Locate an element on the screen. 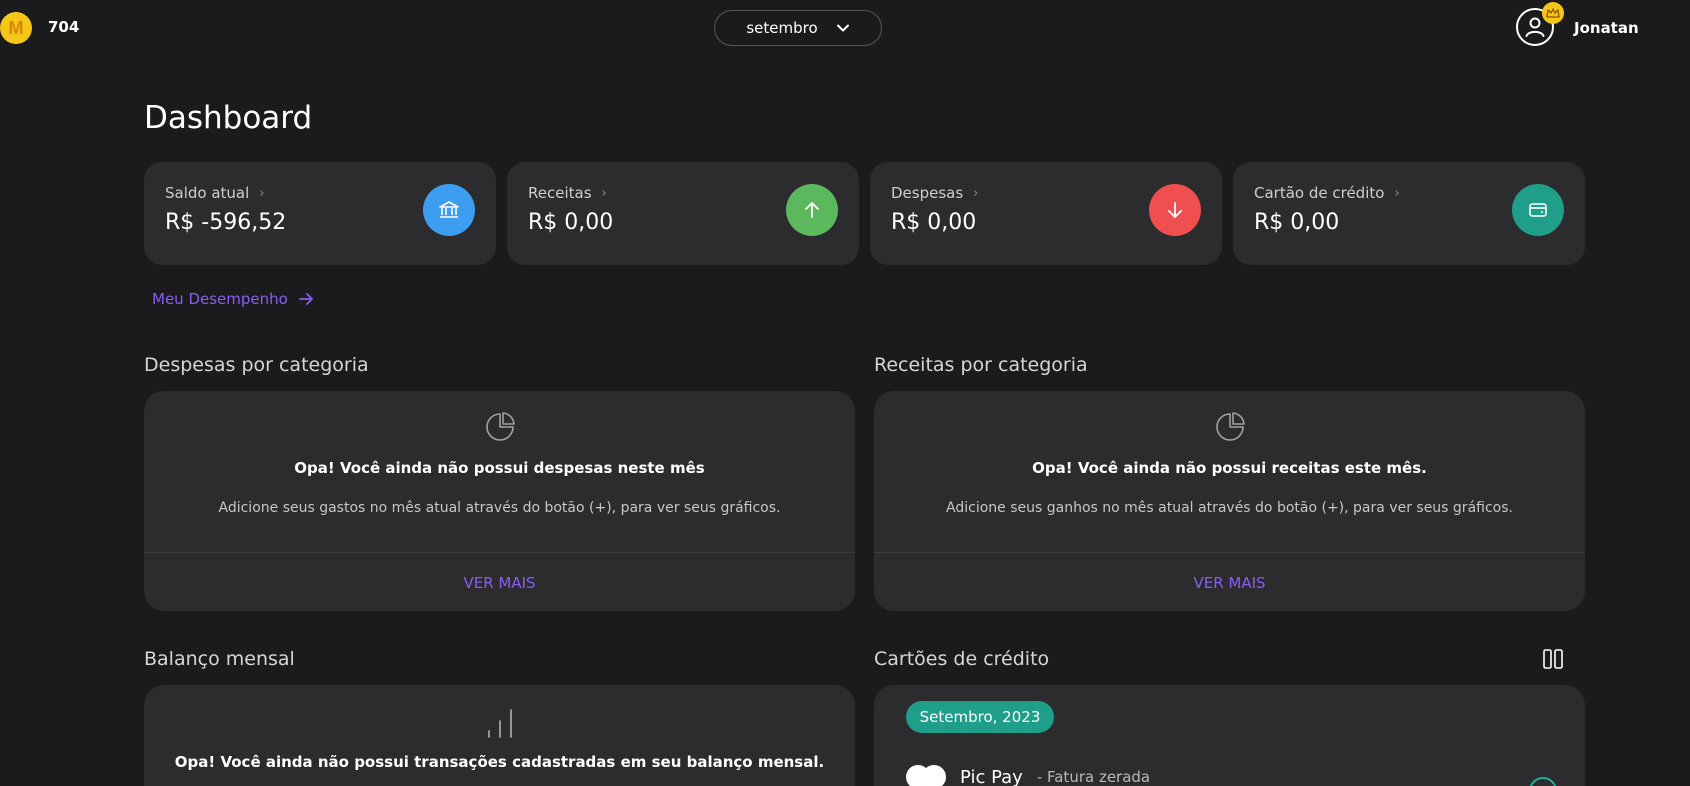 This screenshot has height=786, width=1690. card-income: Receitas › R$ 0,00 is located at coordinates (683, 213).